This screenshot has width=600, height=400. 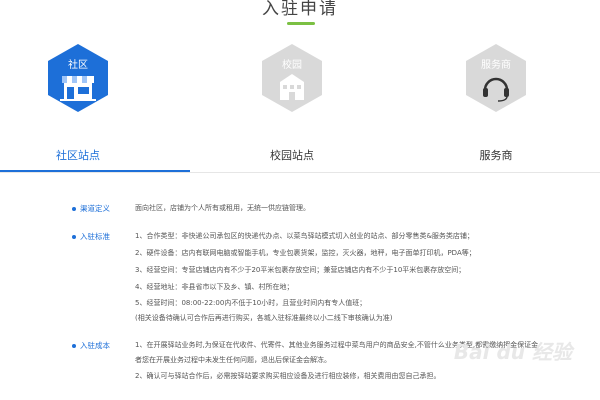 What do you see at coordinates (264, 318) in the screenshot?
I see `section-line: (相关设备待确认可合作后再进行购买，各城入驻标准最终以小二线下审核确认为准)` at bounding box center [264, 318].